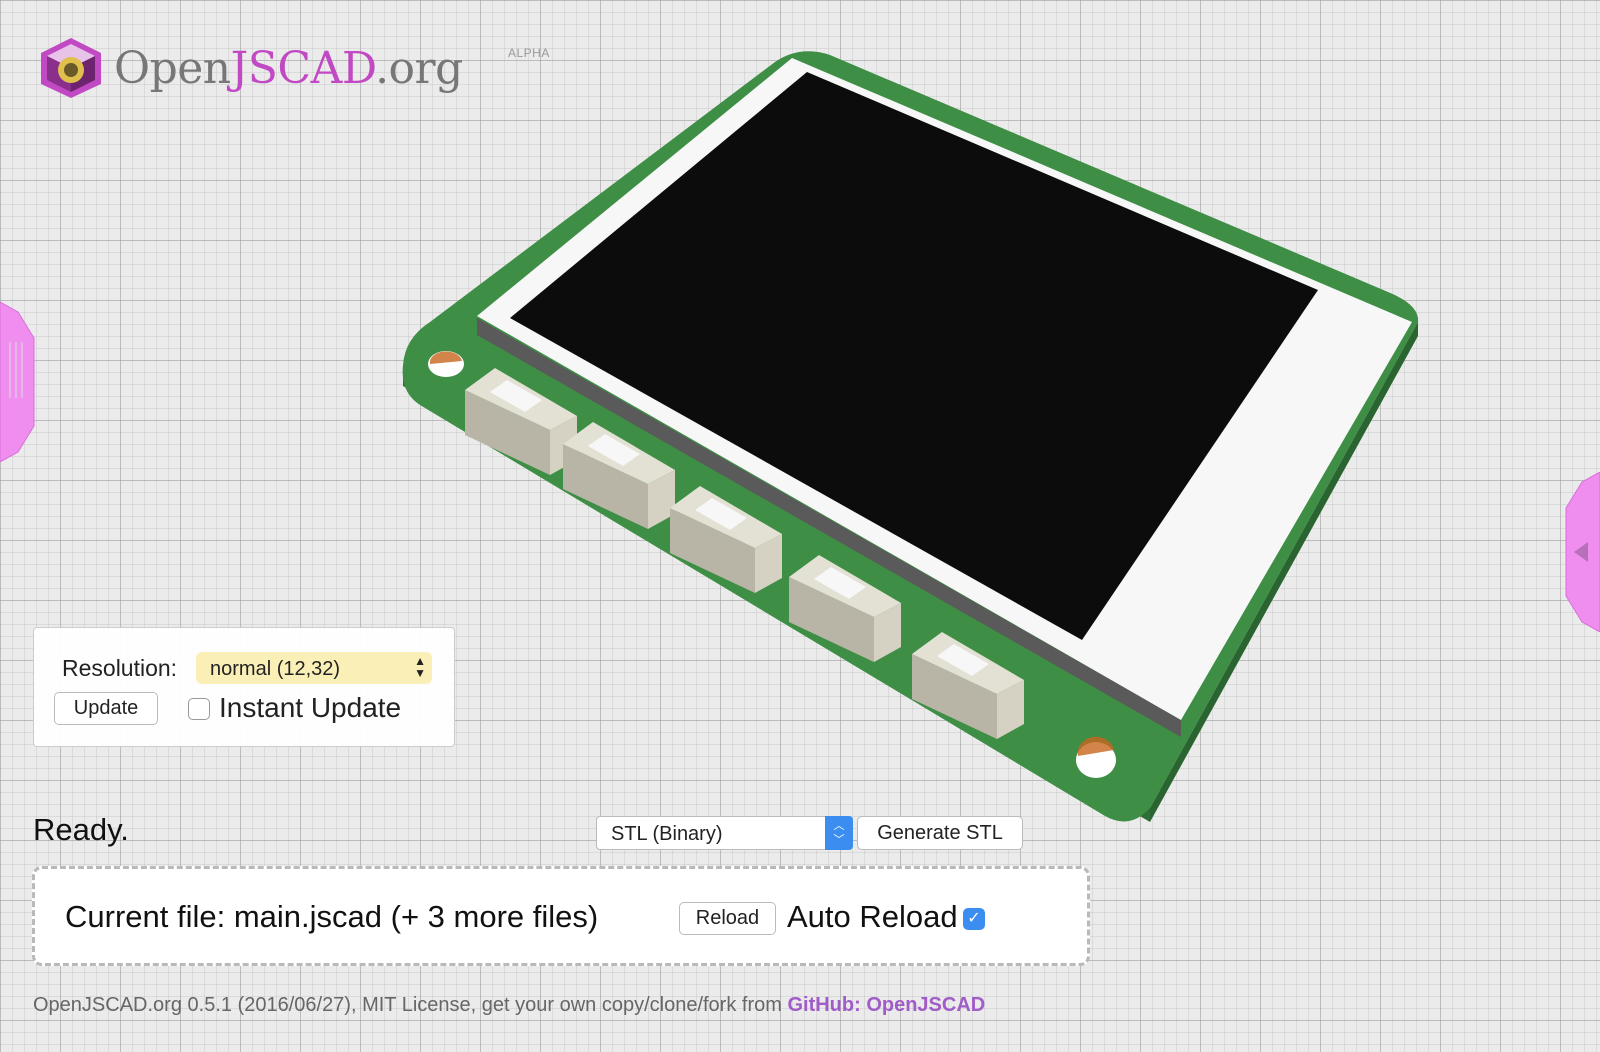  I want to click on github-link: GitHub: OpenJSCAD, so click(886, 1005).